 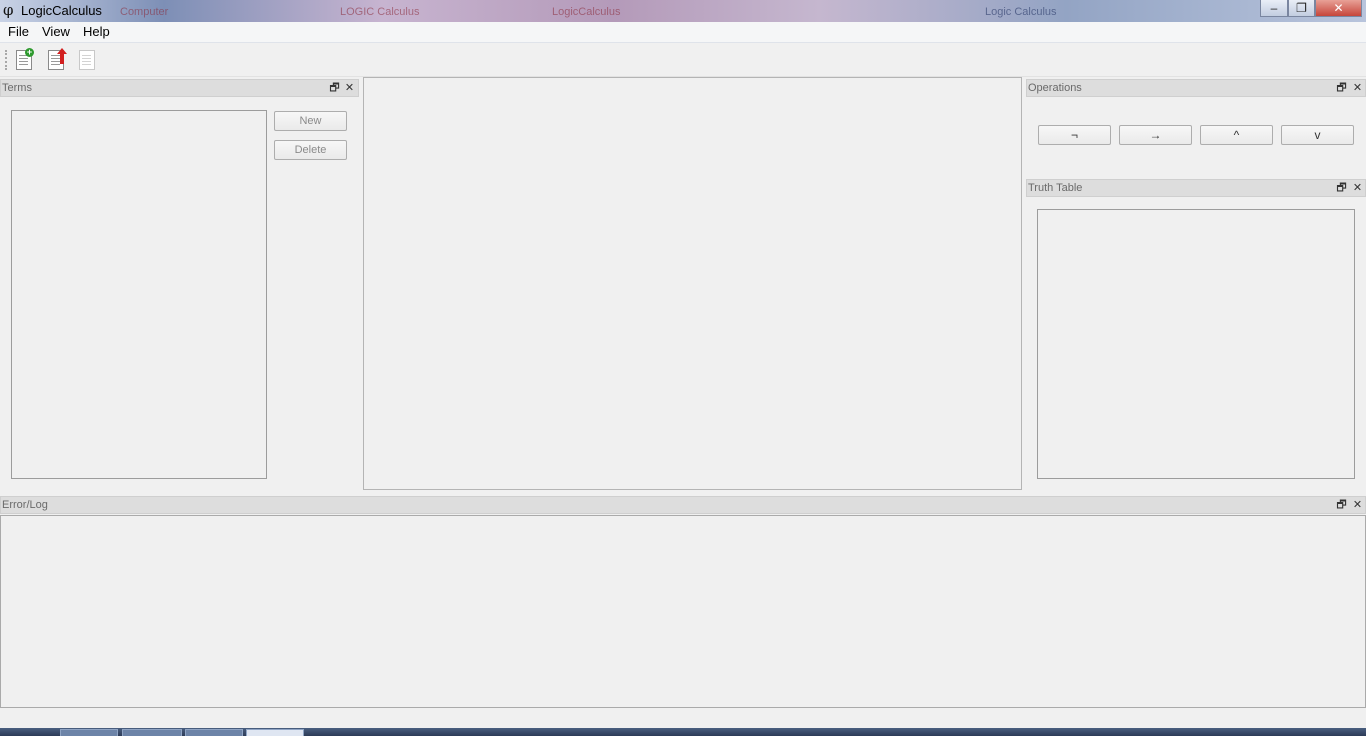 I want to click on menu-help: Help, so click(x=96, y=32).